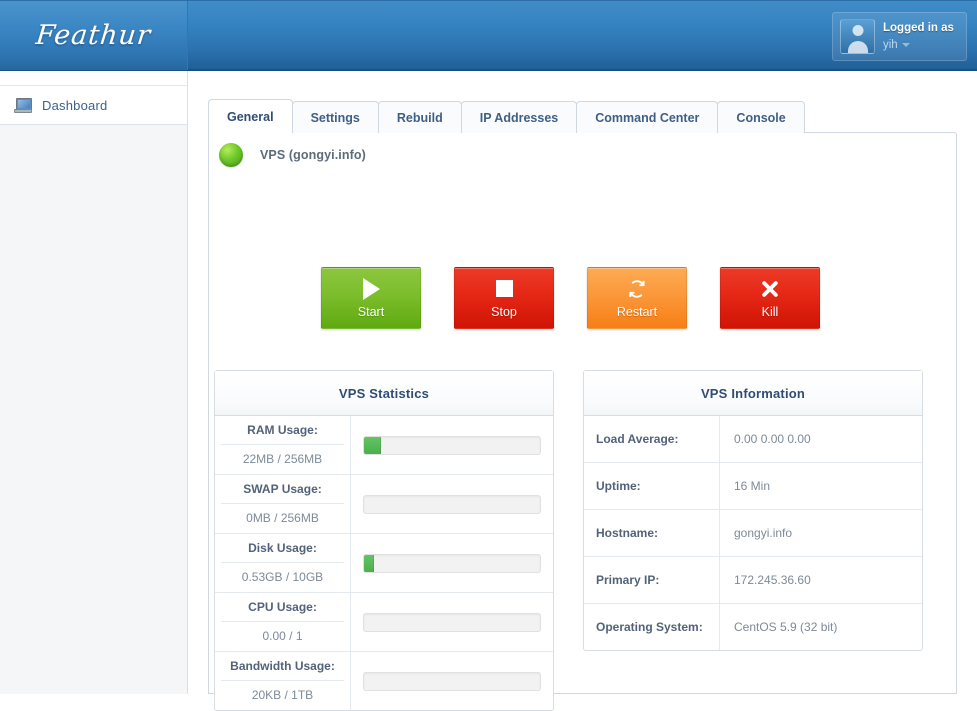  What do you see at coordinates (23, 105) in the screenshot?
I see `computer-monitor-icon` at bounding box center [23, 105].